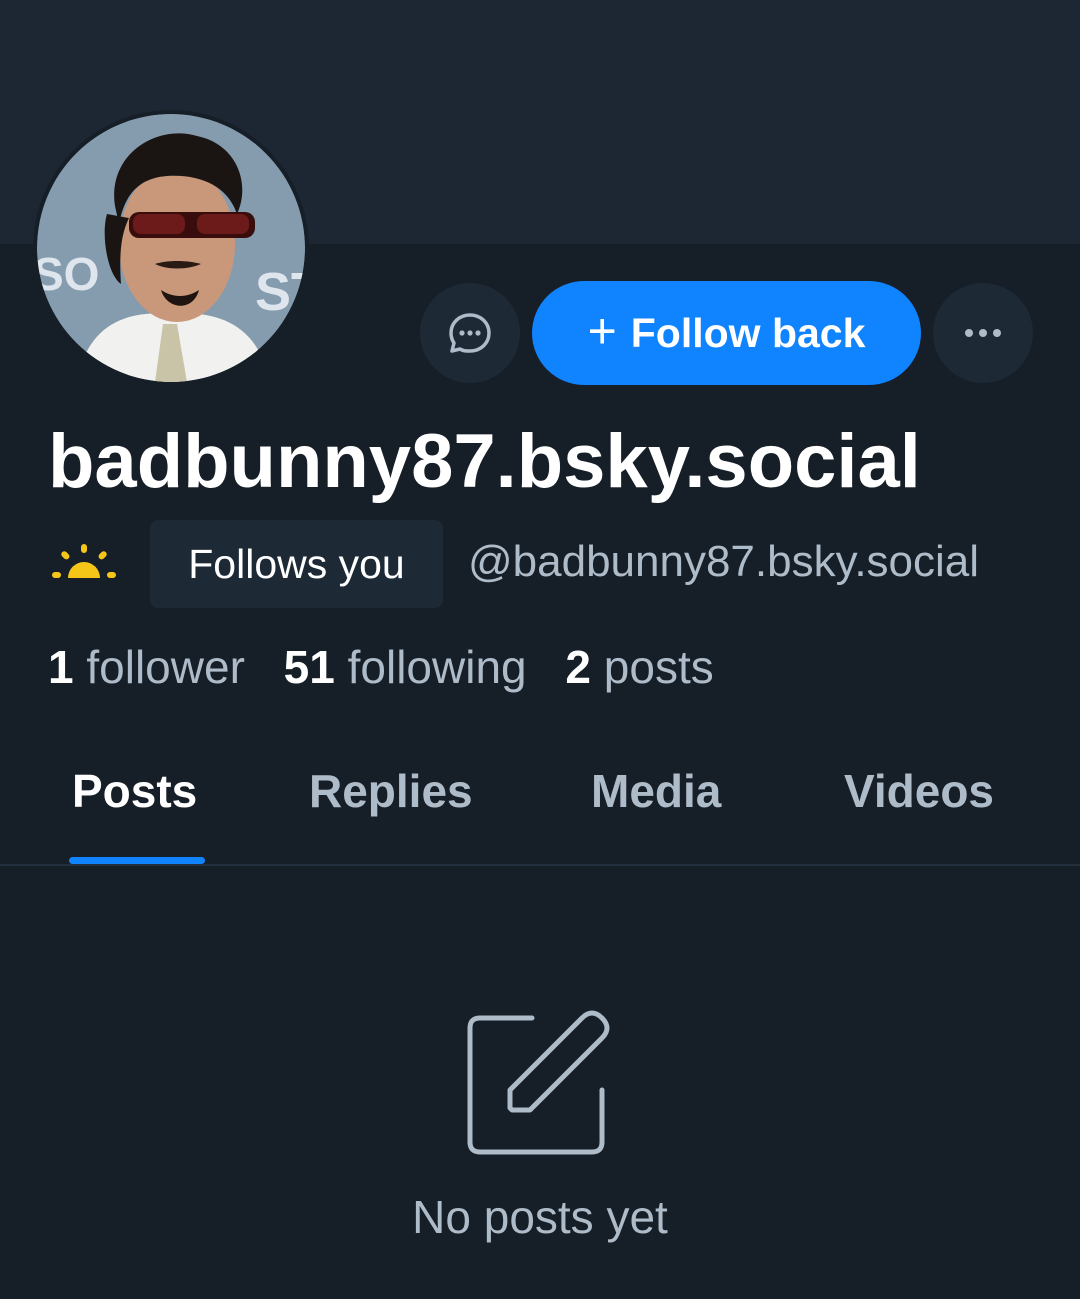  Describe the element at coordinates (137, 860) in the screenshot. I see `active-tab-indicator` at that location.